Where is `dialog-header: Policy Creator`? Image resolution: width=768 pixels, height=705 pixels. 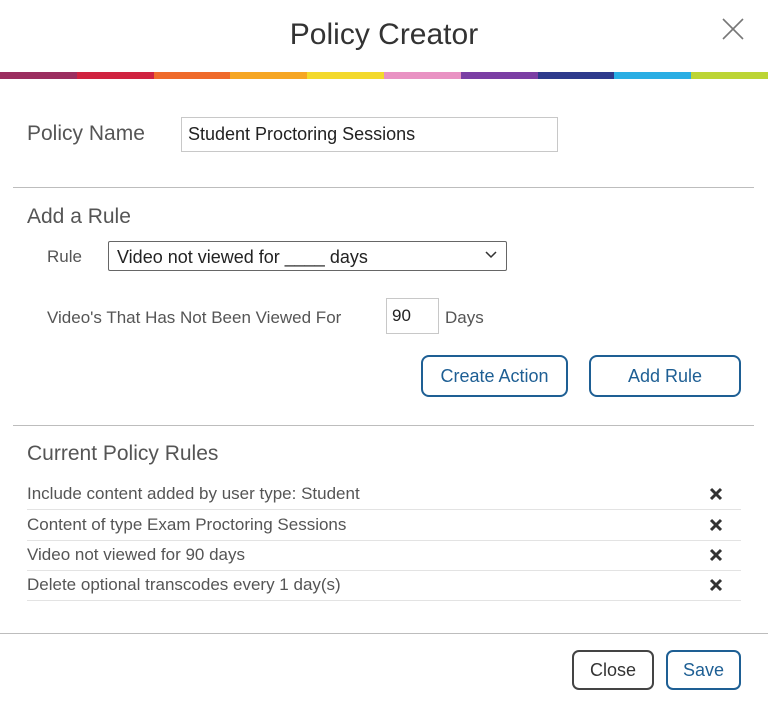
dialog-header: Policy Creator is located at coordinates (384, 36).